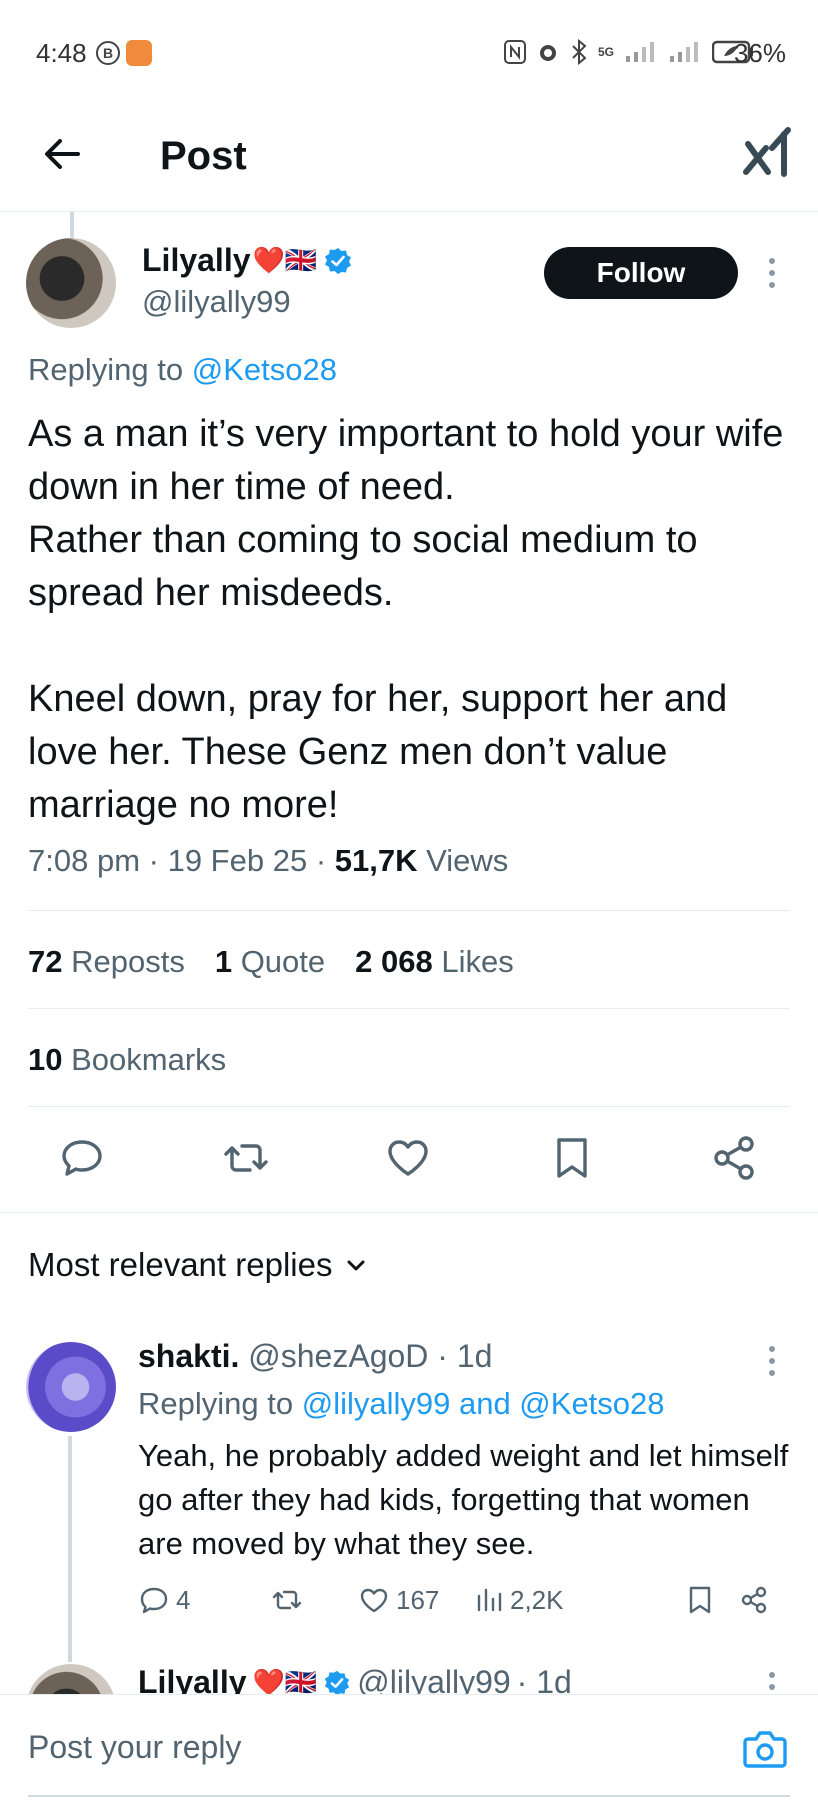  I want to click on replies-sort-dropdown: Most relevant replies, so click(198, 1265).